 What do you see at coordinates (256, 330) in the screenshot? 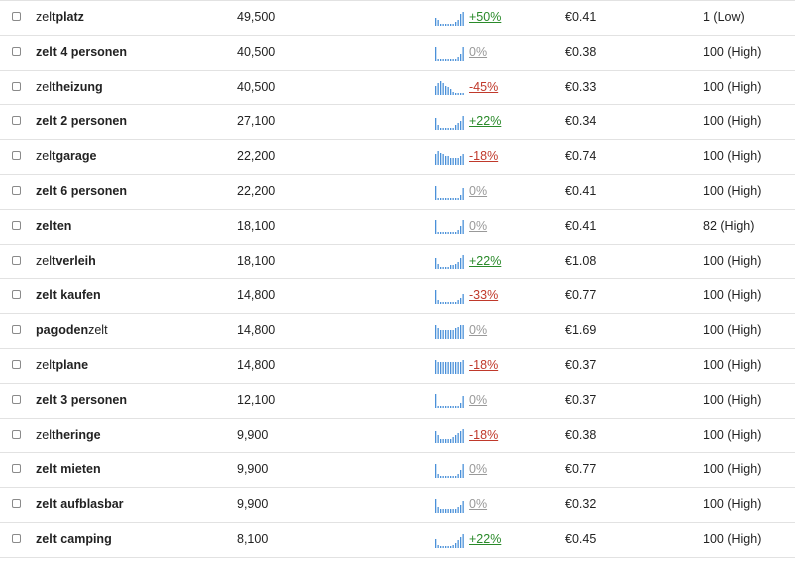
I see `search-volume: 14,800` at bounding box center [256, 330].